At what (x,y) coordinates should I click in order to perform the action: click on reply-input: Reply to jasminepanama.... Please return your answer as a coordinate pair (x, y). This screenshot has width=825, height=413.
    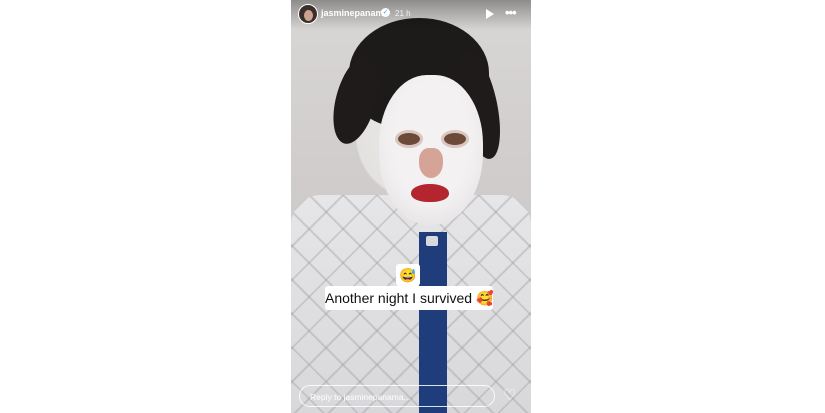
    Looking at the image, I should click on (397, 396).